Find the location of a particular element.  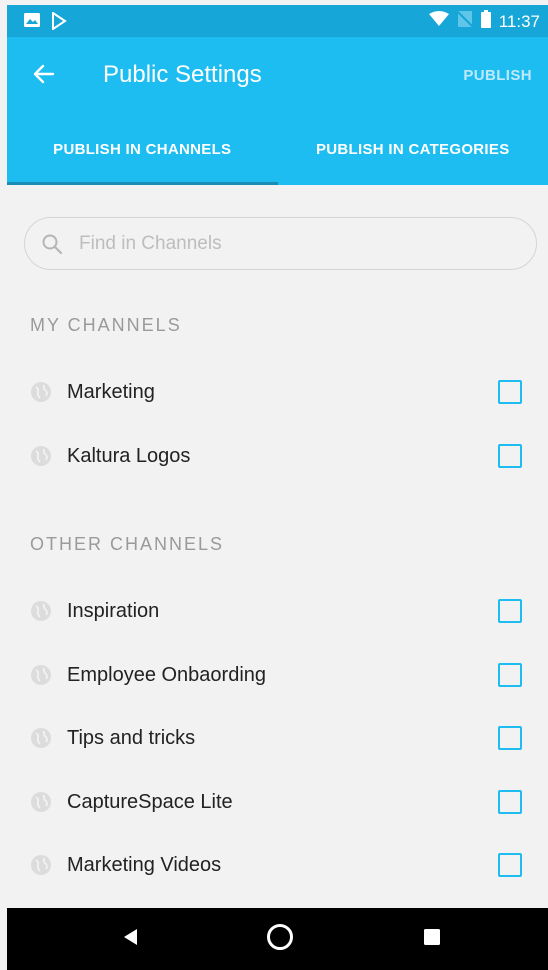

nav-recents-button is located at coordinates (432, 939).